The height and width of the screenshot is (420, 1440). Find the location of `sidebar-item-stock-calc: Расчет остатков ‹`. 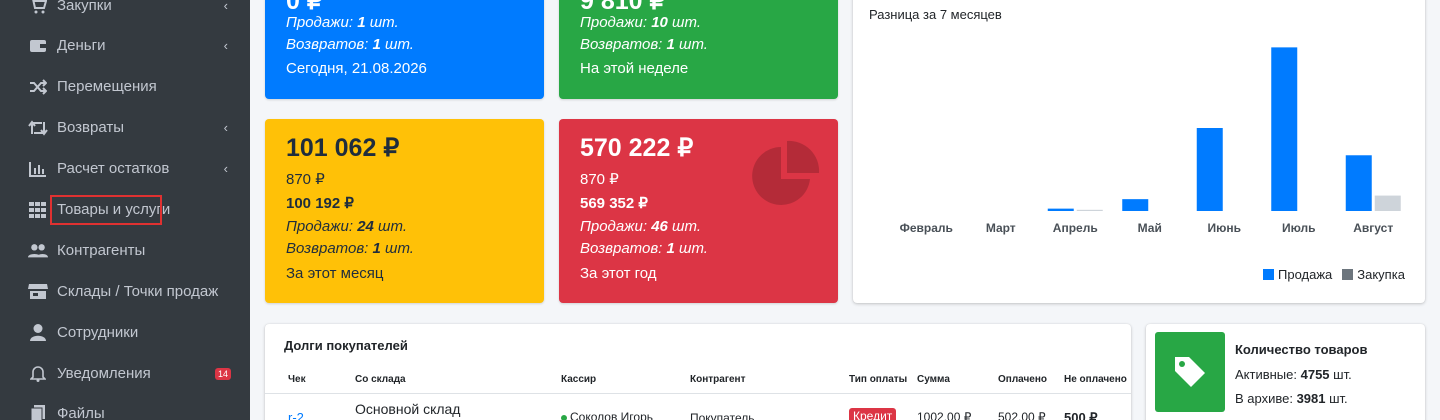

sidebar-item-stock-calc: Расчет остатков ‹ is located at coordinates (125, 168).